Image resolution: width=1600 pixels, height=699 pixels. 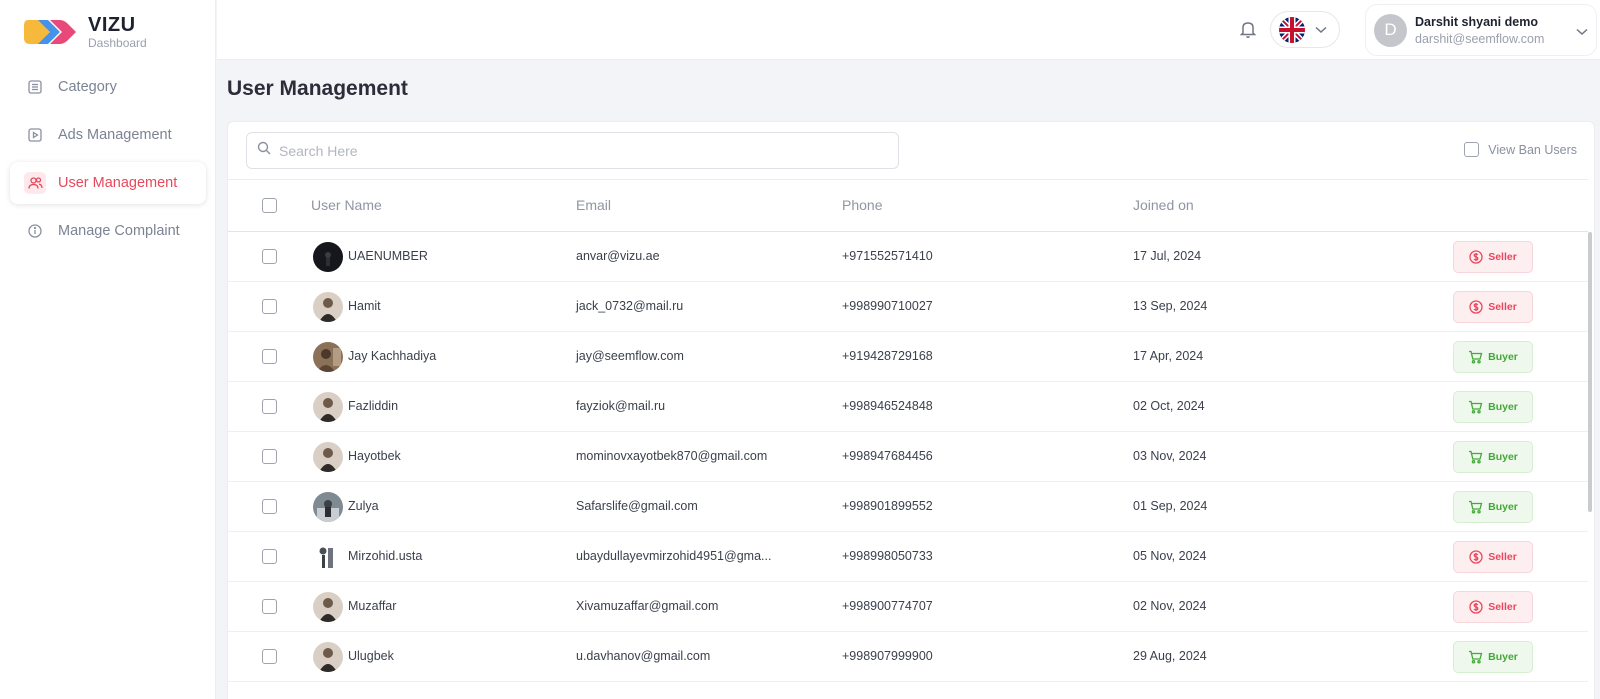 What do you see at coordinates (1248, 29) in the screenshot?
I see `bell-icon` at bounding box center [1248, 29].